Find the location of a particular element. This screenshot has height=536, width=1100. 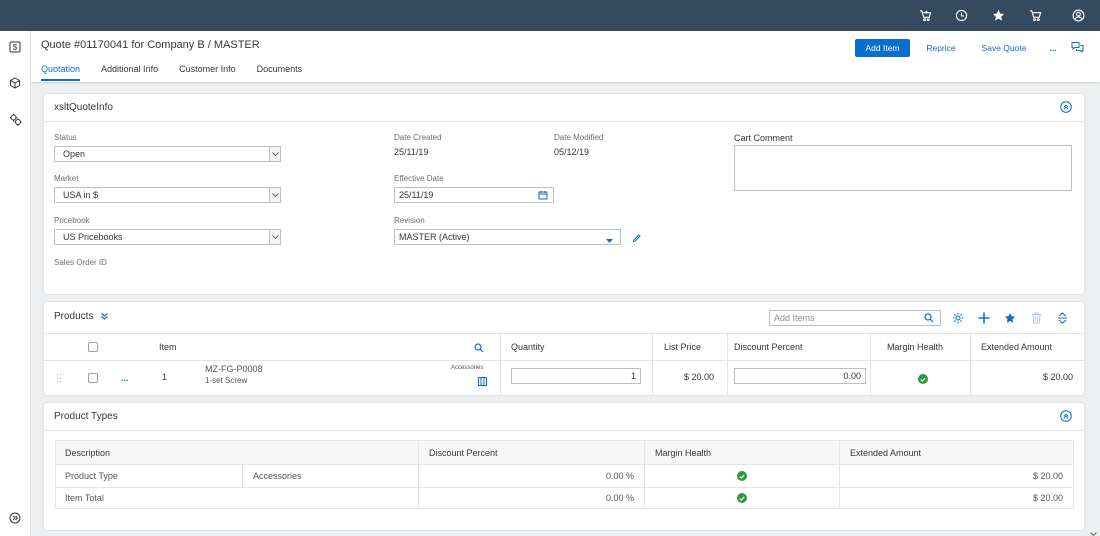

quantity-value: 1 is located at coordinates (633, 376).